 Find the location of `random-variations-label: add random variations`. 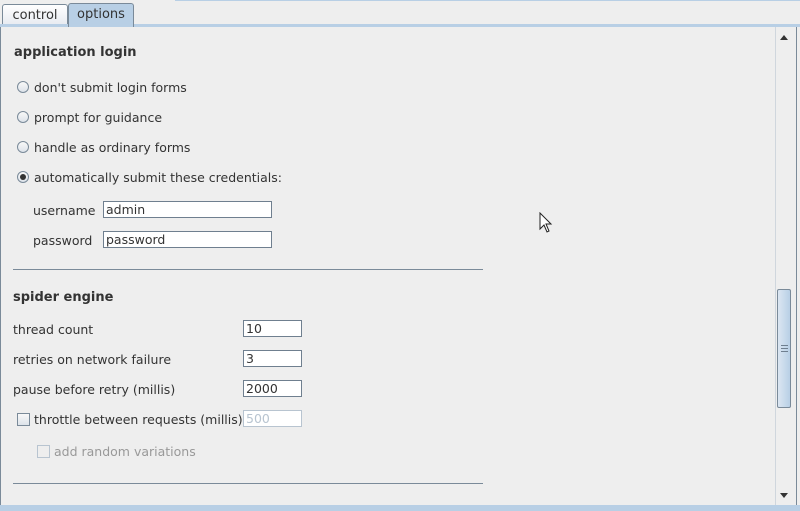

random-variations-label: add random variations is located at coordinates (125, 451).